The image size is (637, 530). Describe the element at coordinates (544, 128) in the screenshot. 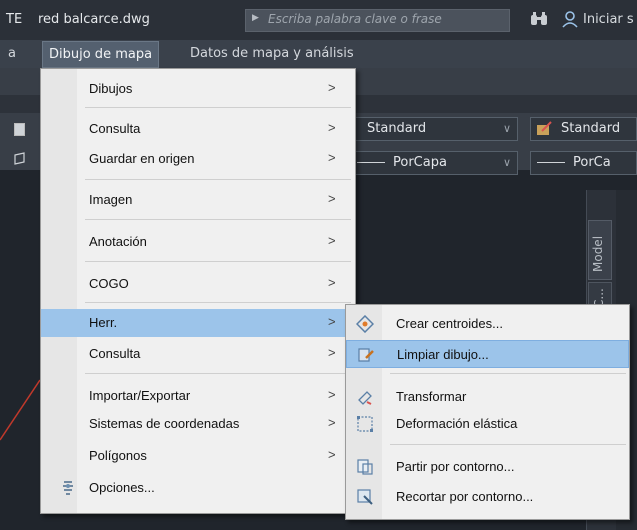

I see `dimension-style-icon` at that location.